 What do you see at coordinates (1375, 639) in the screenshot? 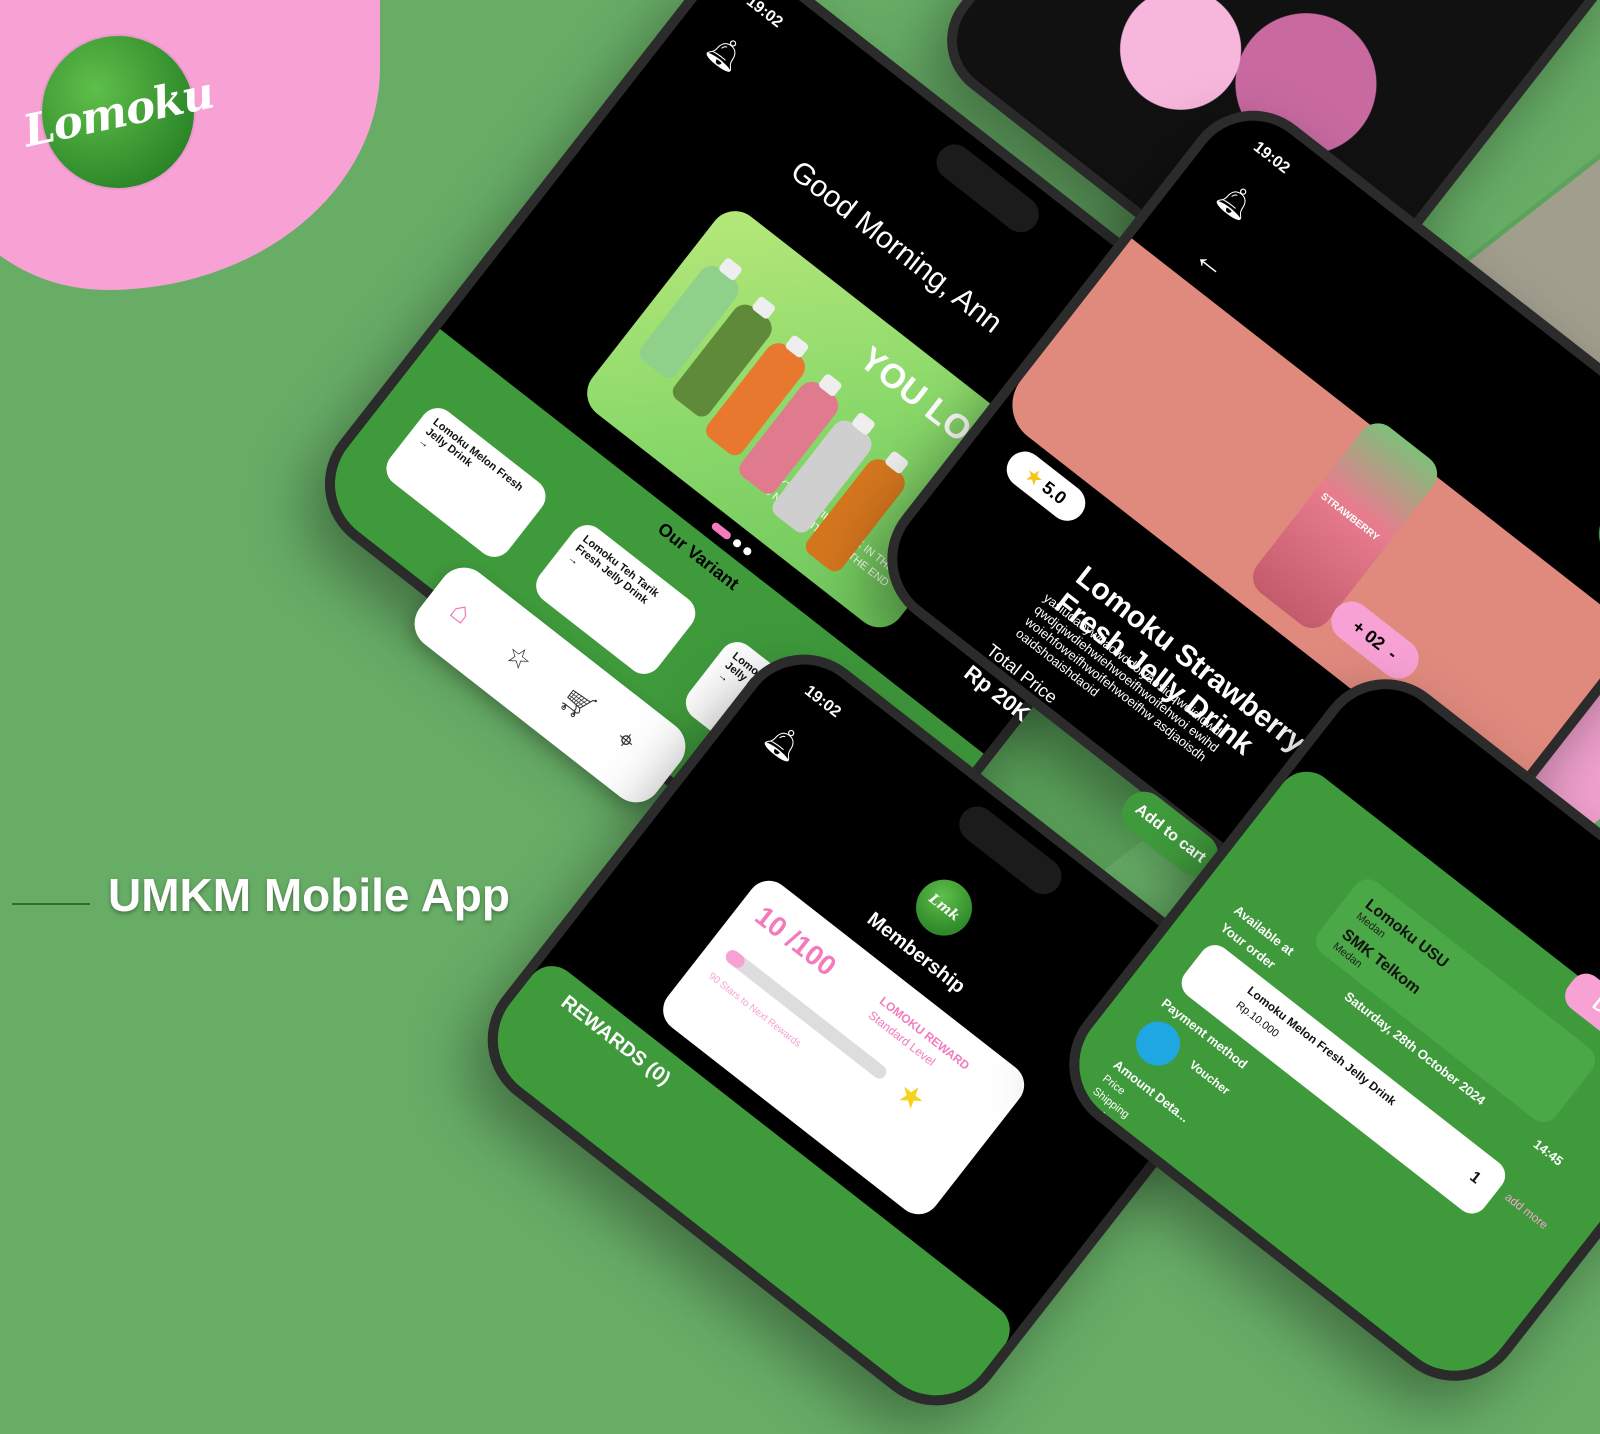
I see `qty-value: 02` at bounding box center [1375, 639].